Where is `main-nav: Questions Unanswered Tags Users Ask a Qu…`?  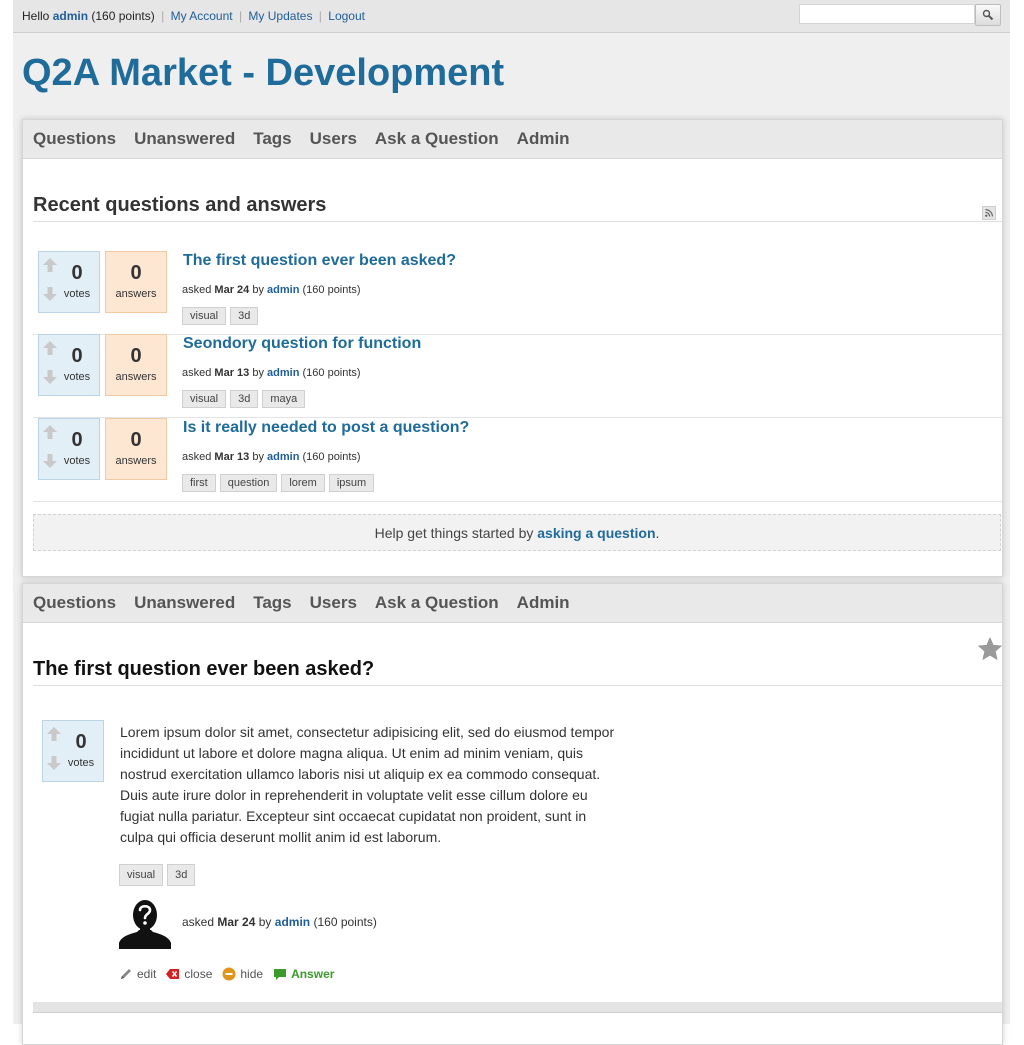
main-nav: Questions Unanswered Tags Users Ask a Qu… is located at coordinates (512, 139).